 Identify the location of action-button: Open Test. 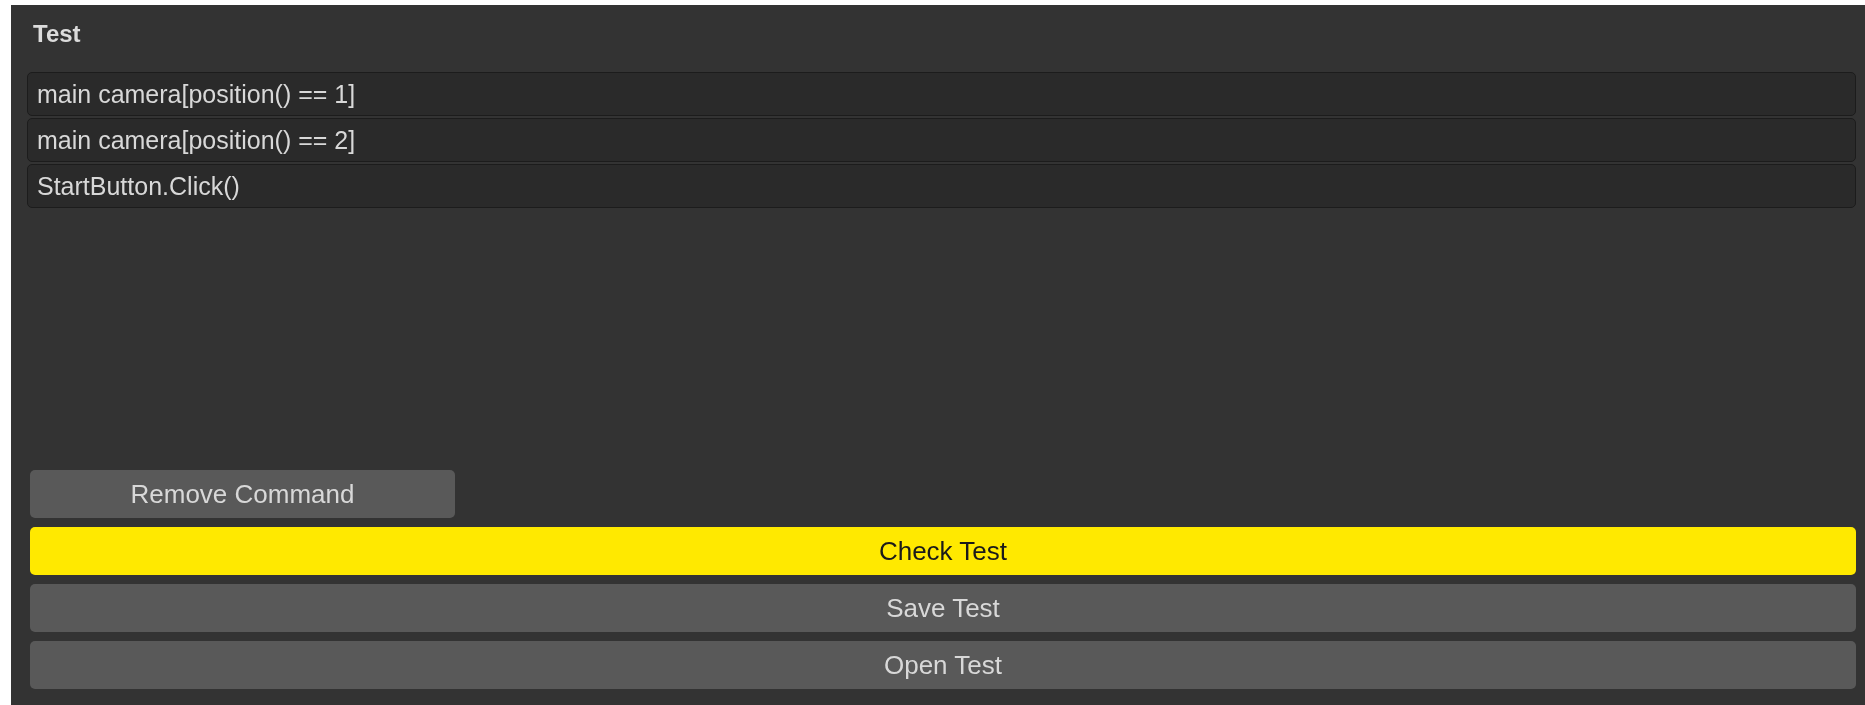
(943, 665).